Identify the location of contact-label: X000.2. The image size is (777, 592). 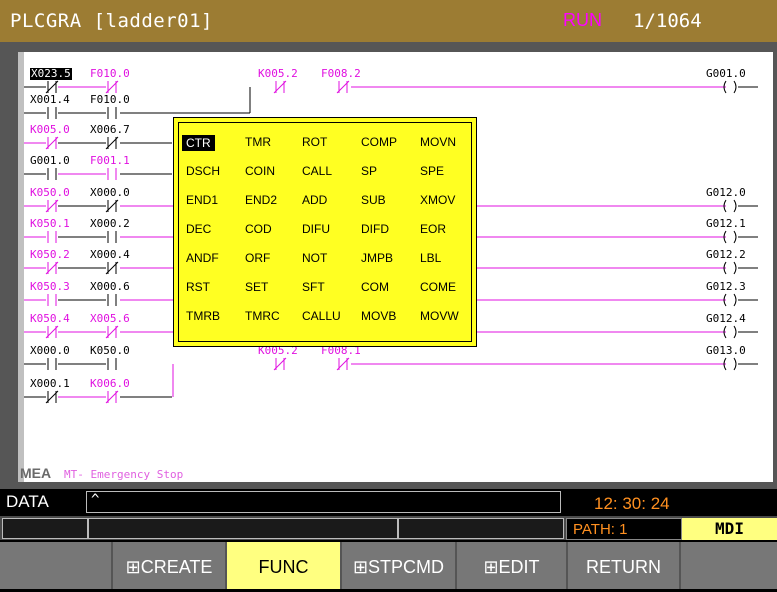
(110, 224).